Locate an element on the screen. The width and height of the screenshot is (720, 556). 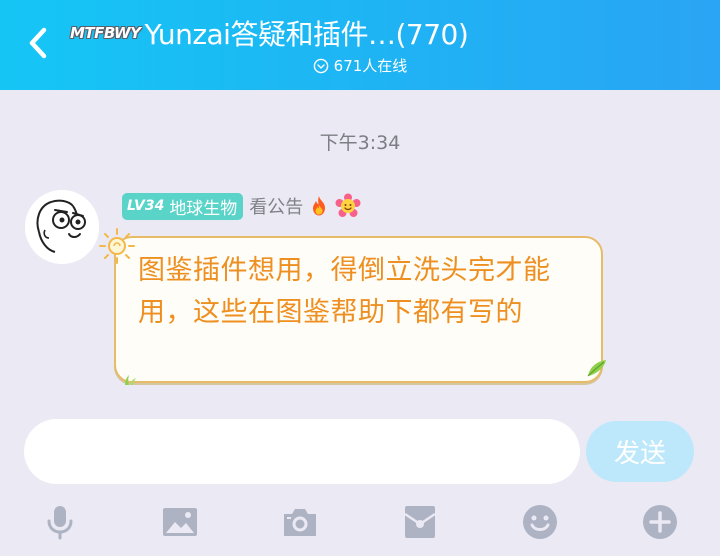
avatar is located at coordinates (62, 227).